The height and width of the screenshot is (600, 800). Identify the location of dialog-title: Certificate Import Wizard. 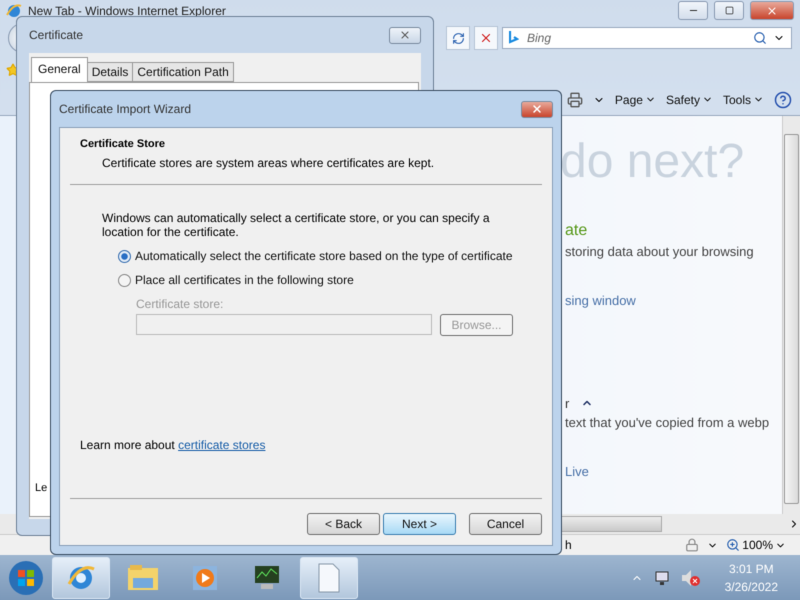
(125, 109).